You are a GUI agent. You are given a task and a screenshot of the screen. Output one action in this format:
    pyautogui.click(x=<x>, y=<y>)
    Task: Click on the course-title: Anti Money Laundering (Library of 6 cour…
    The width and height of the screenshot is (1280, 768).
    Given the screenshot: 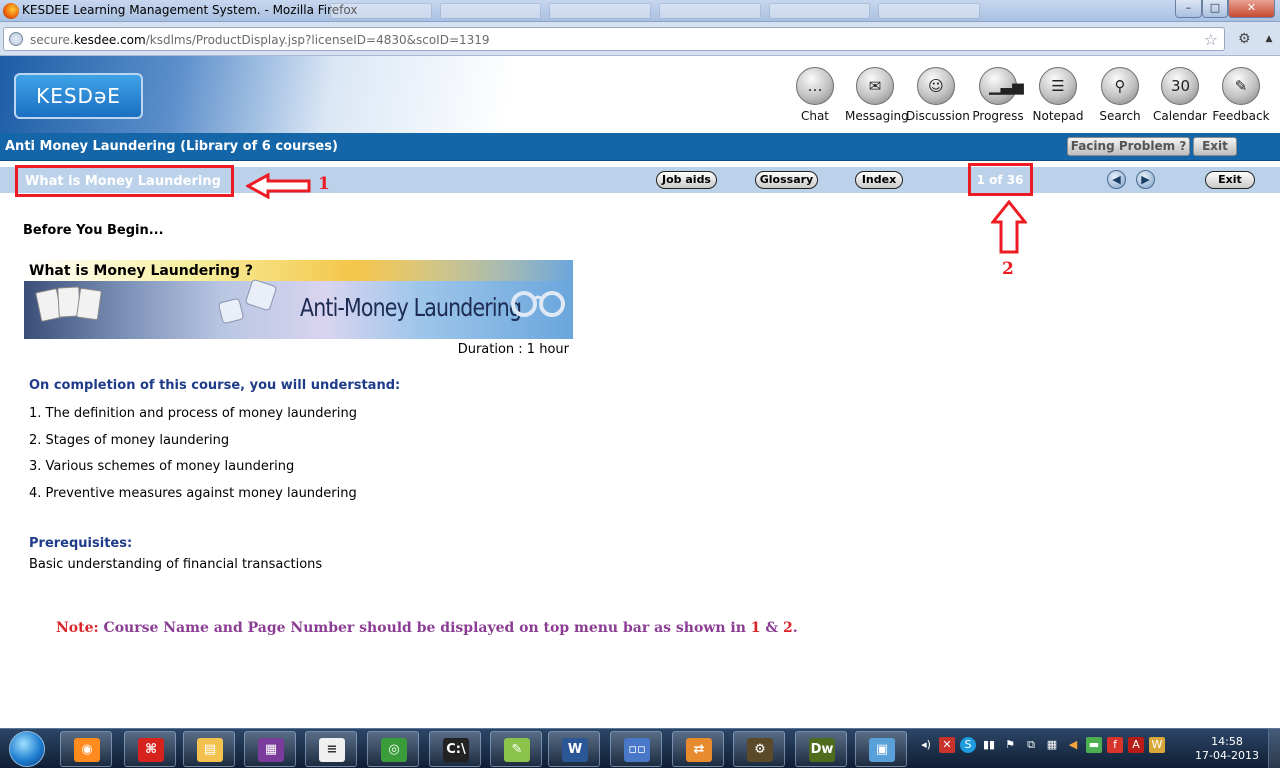 What is the action you would take?
    pyautogui.click(x=171, y=146)
    